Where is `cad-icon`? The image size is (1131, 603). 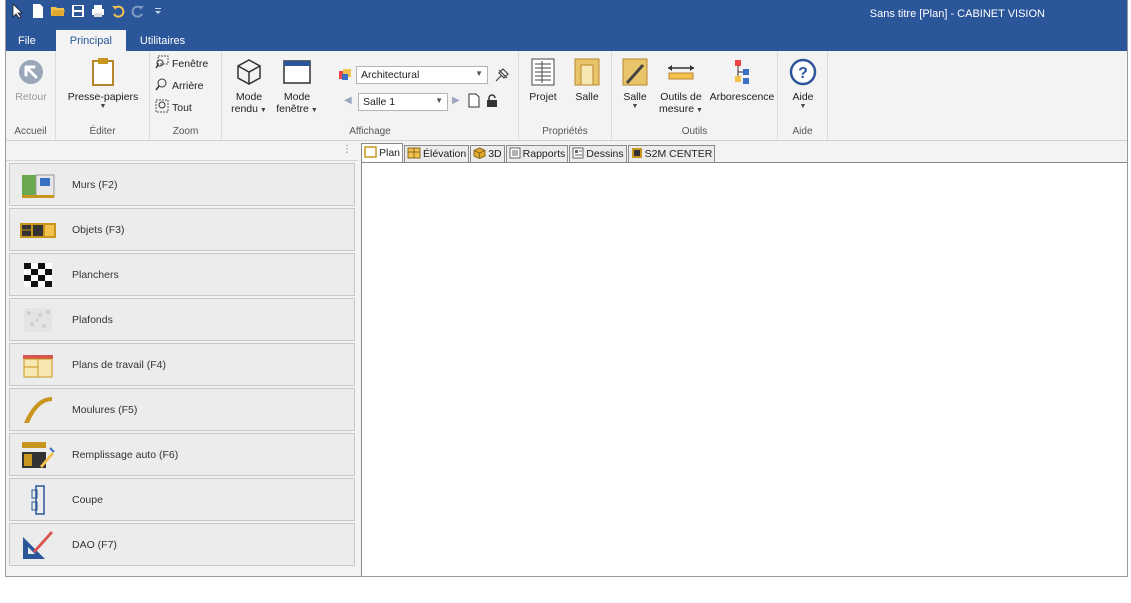 cad-icon is located at coordinates (38, 545).